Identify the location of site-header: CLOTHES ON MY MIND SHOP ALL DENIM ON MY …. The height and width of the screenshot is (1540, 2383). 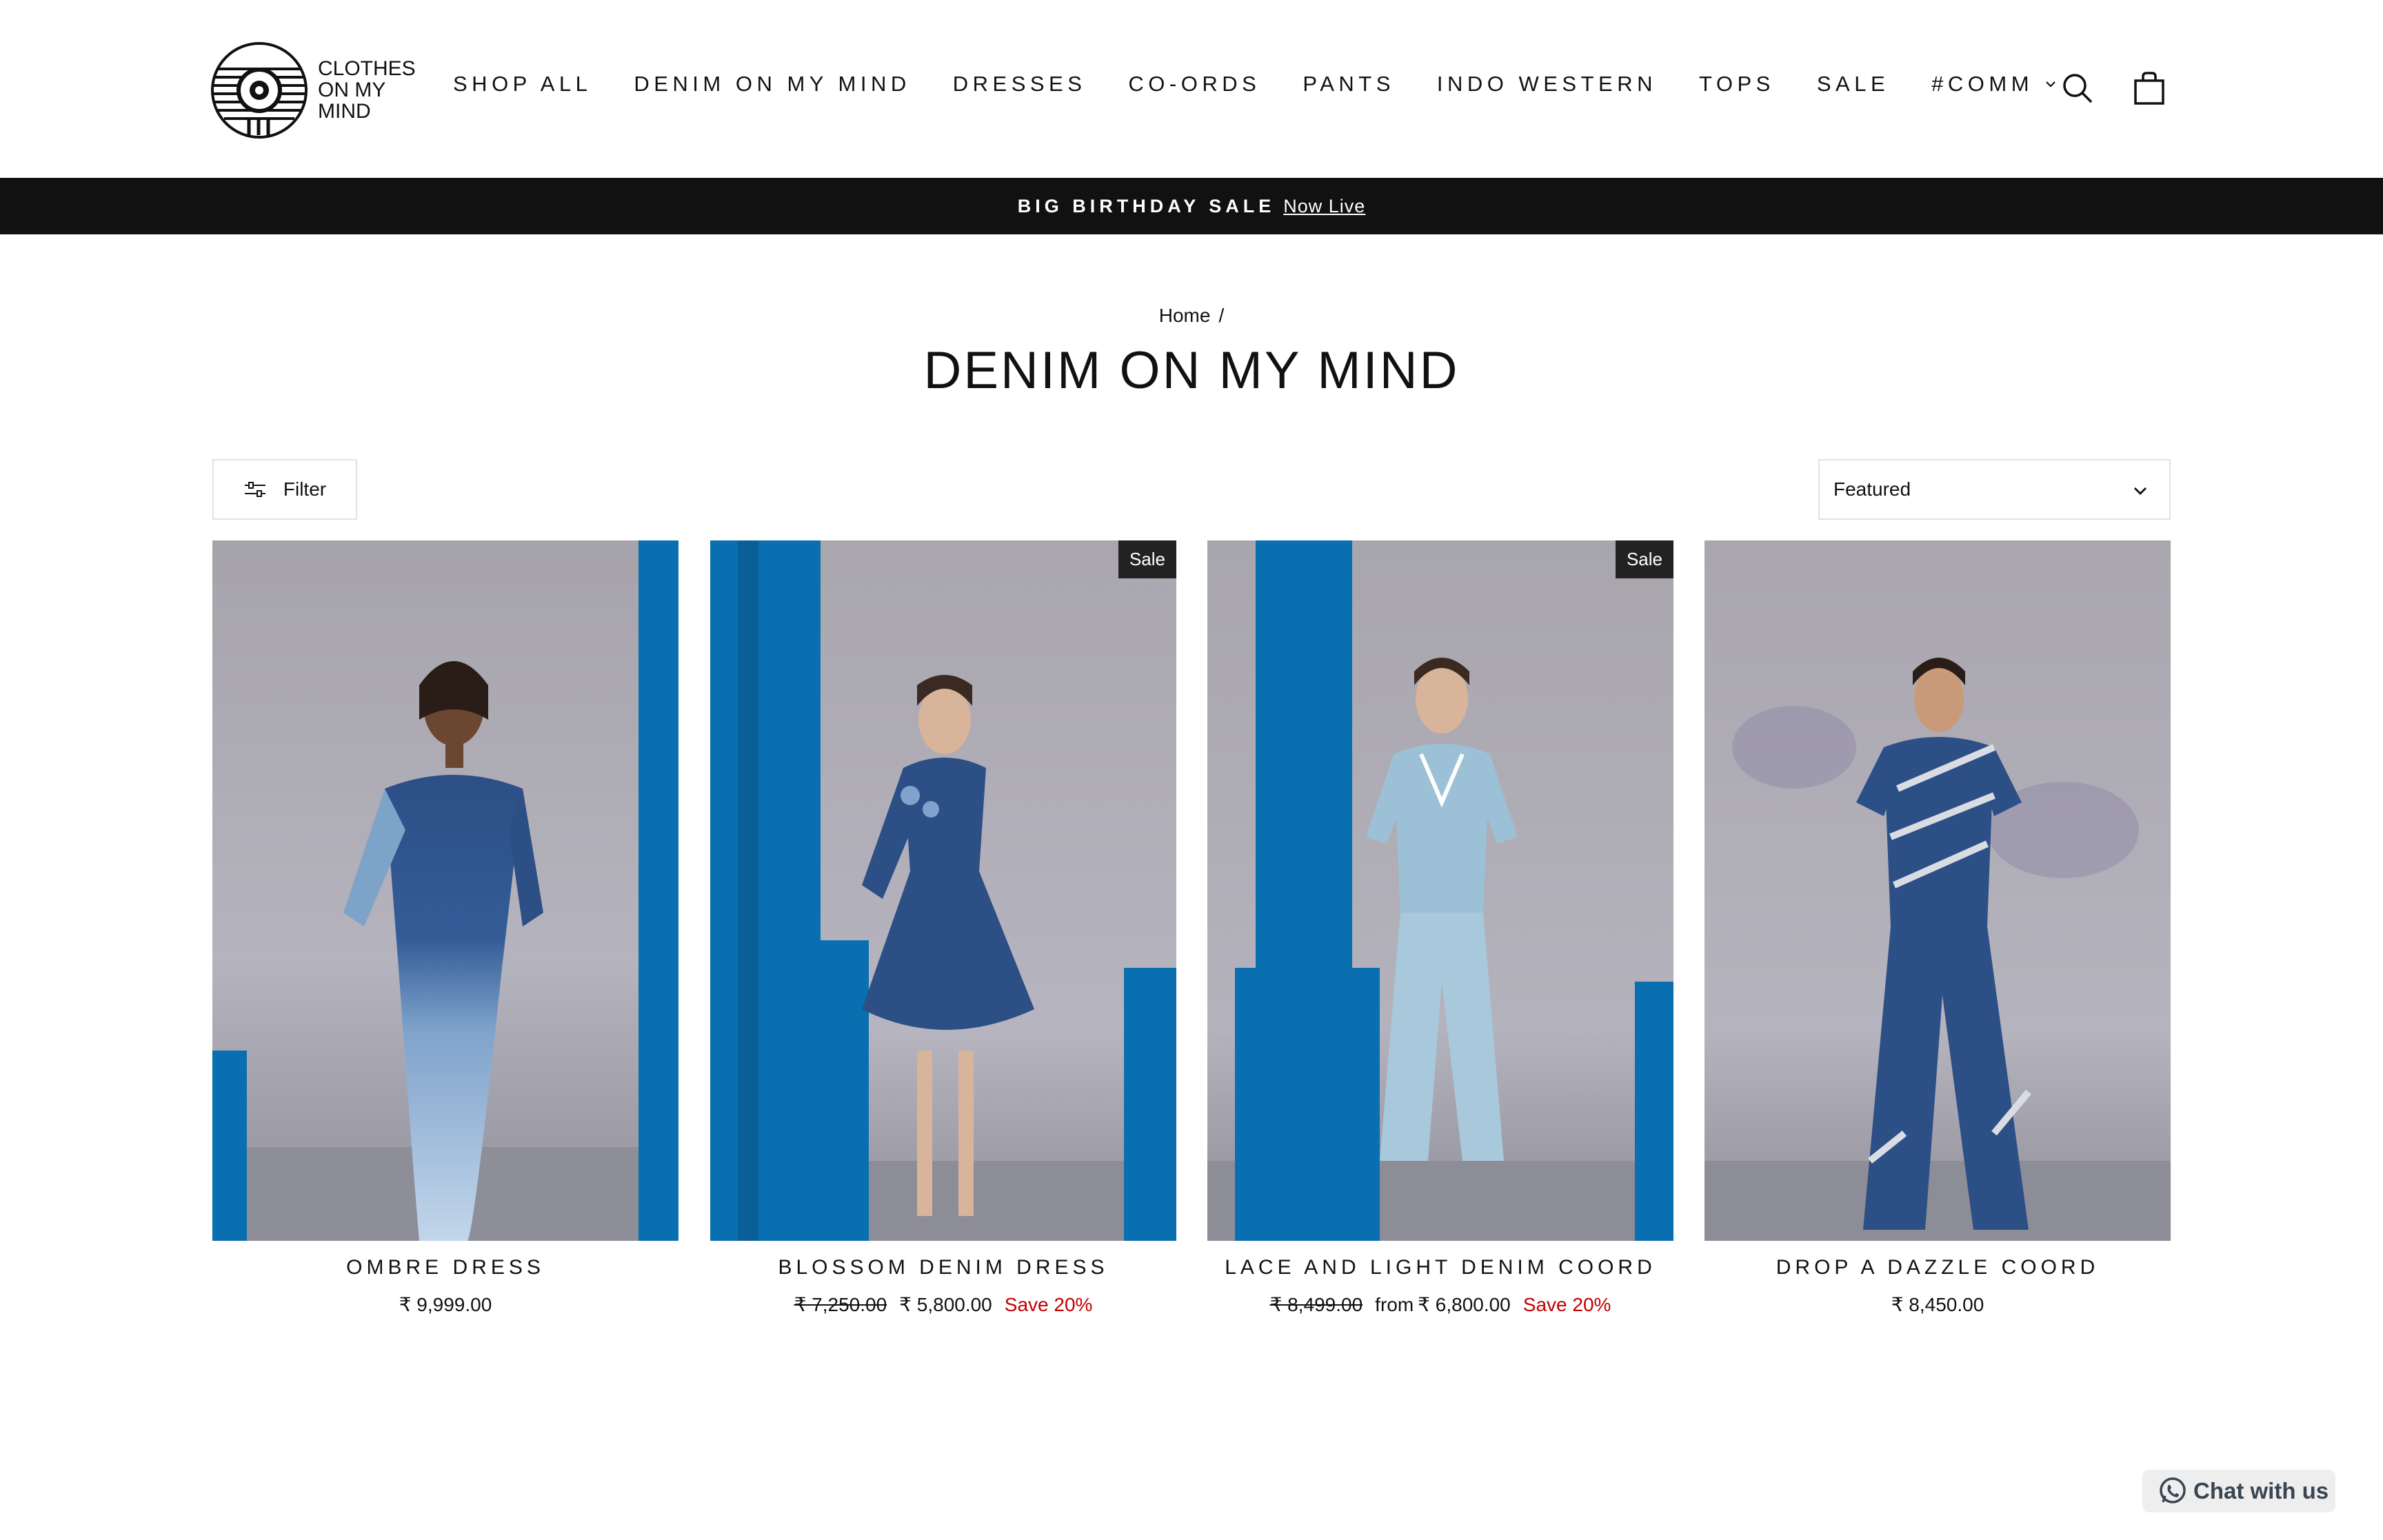
(1191, 89).